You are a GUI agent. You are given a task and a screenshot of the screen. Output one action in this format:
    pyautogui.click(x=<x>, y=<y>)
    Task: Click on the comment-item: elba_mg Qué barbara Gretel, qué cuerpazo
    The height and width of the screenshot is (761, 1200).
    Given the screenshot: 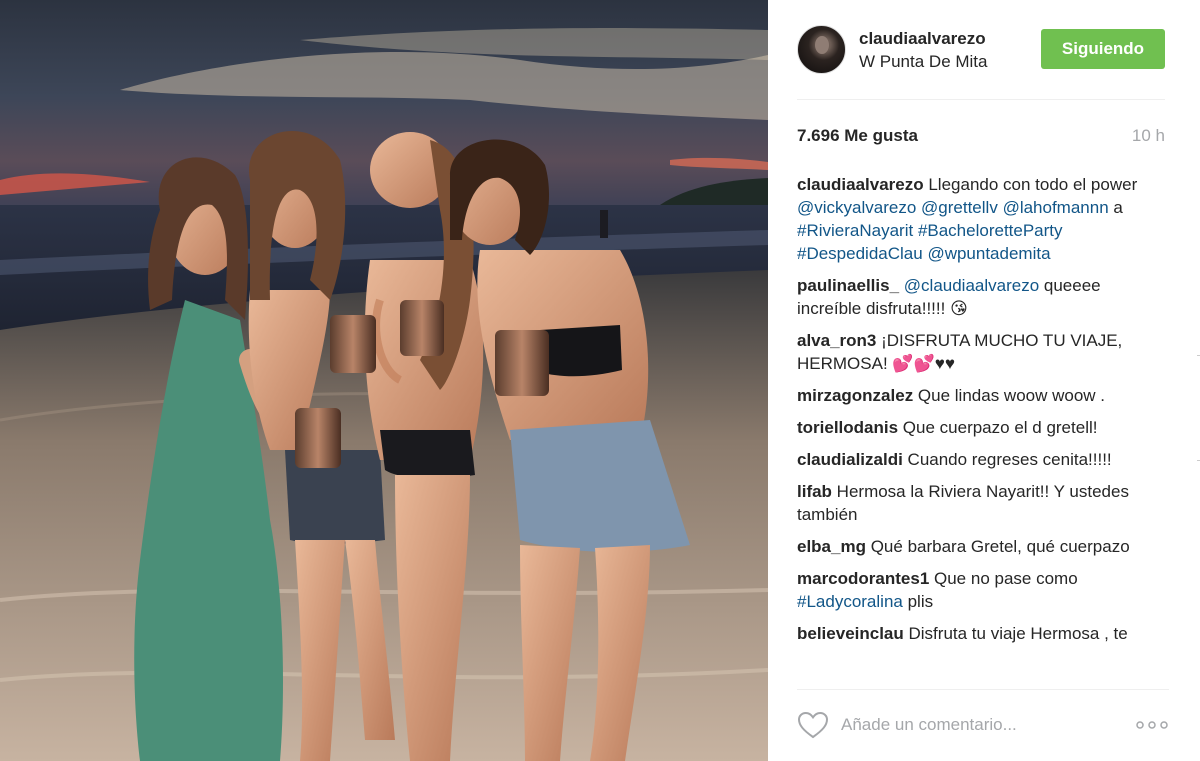 What is the action you would take?
    pyautogui.click(x=983, y=546)
    